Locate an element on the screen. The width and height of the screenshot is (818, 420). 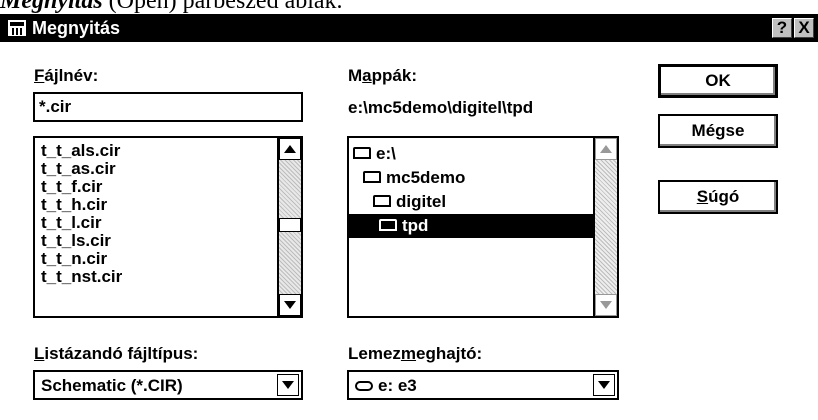
folders-label-accel: a is located at coordinates (367, 75).